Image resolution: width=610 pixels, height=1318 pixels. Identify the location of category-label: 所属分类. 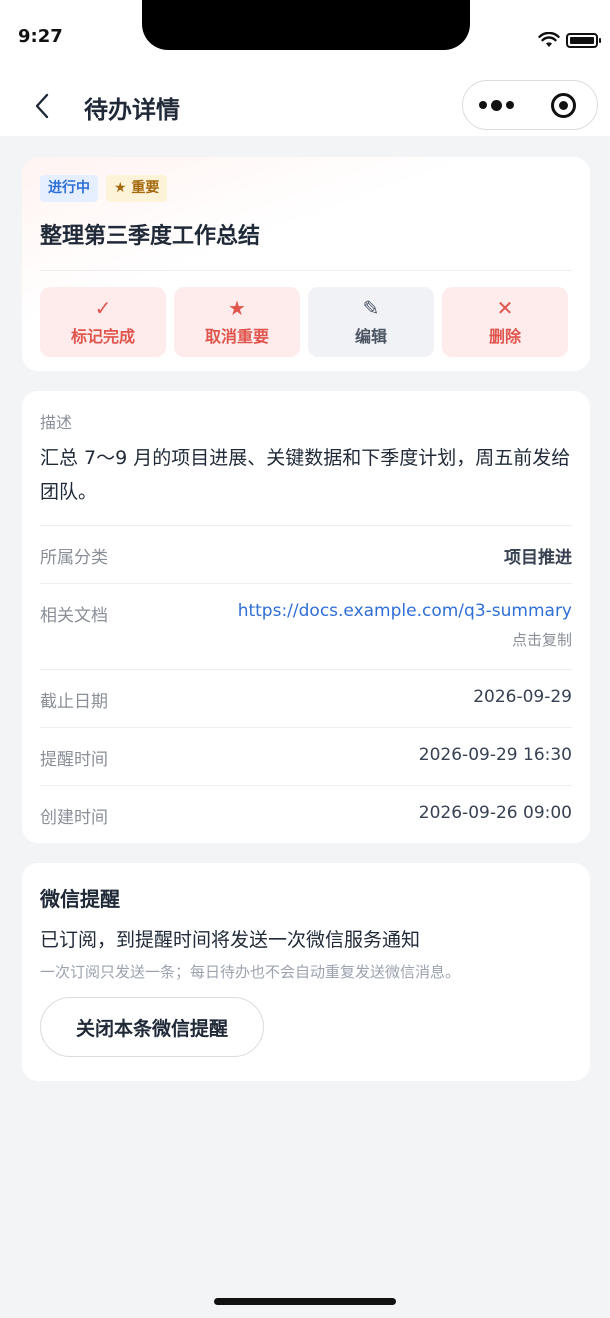
(74, 558).